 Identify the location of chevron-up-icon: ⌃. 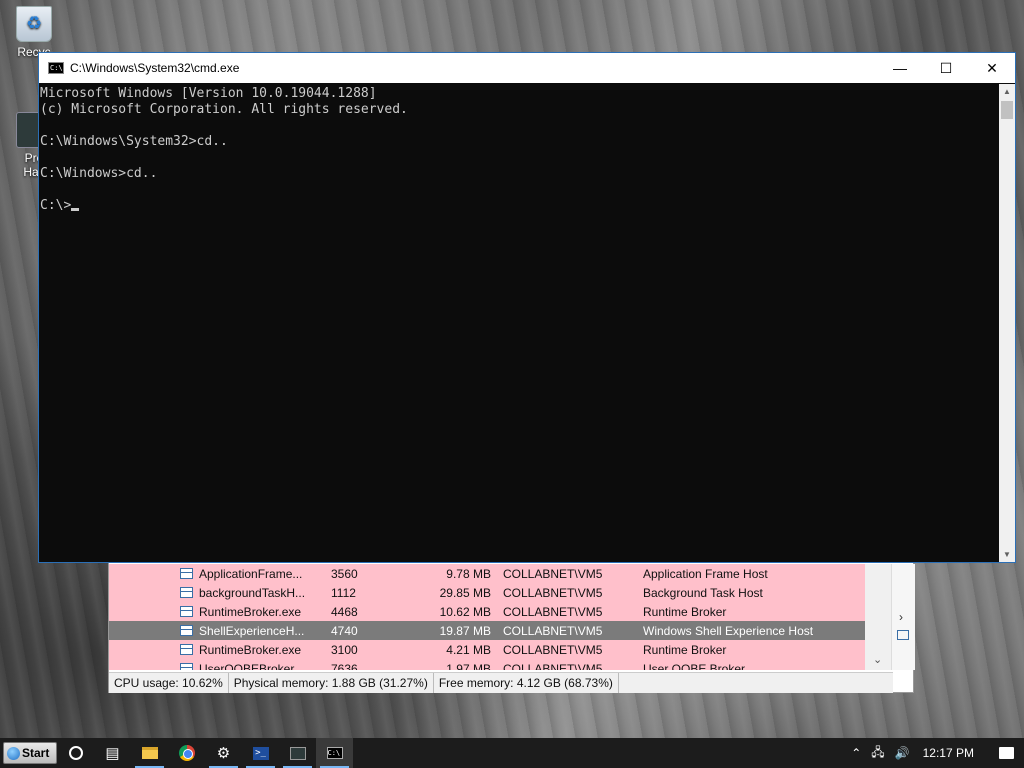
(856, 753).